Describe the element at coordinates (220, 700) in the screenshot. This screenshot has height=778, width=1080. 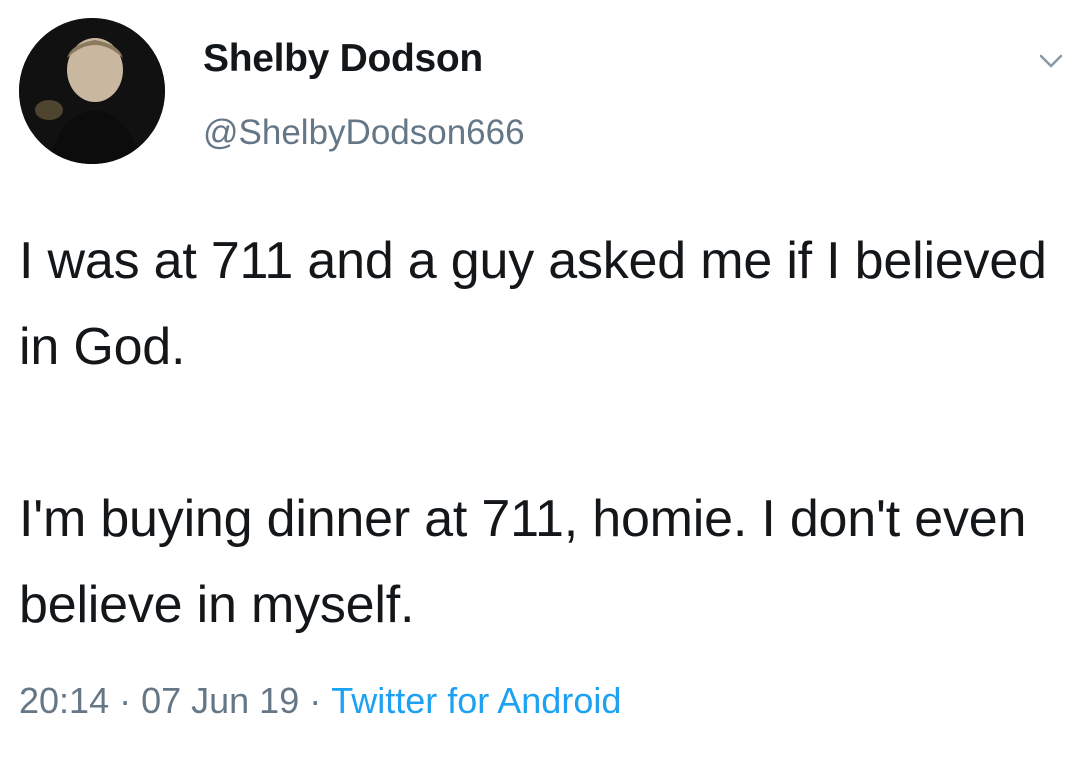
I see `tweet-date: 07 Jun 19` at that location.